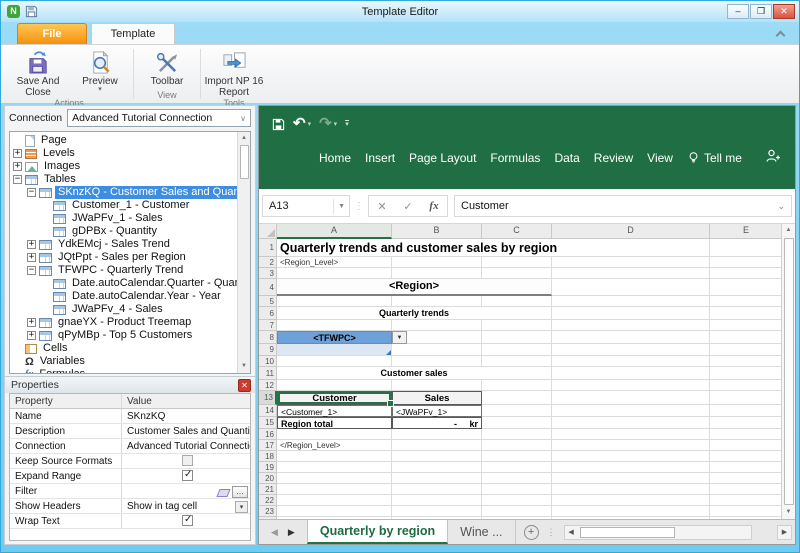 The image size is (800, 553). What do you see at coordinates (631, 361) in the screenshot?
I see `cell-D10` at bounding box center [631, 361].